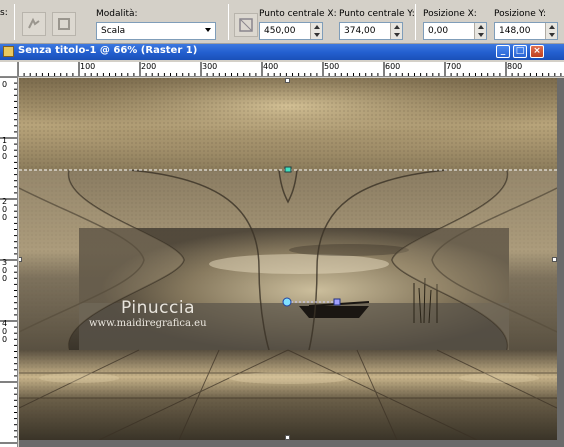 The height and width of the screenshot is (447, 564). I want to click on ruler-label: 0, so click(5, 84).